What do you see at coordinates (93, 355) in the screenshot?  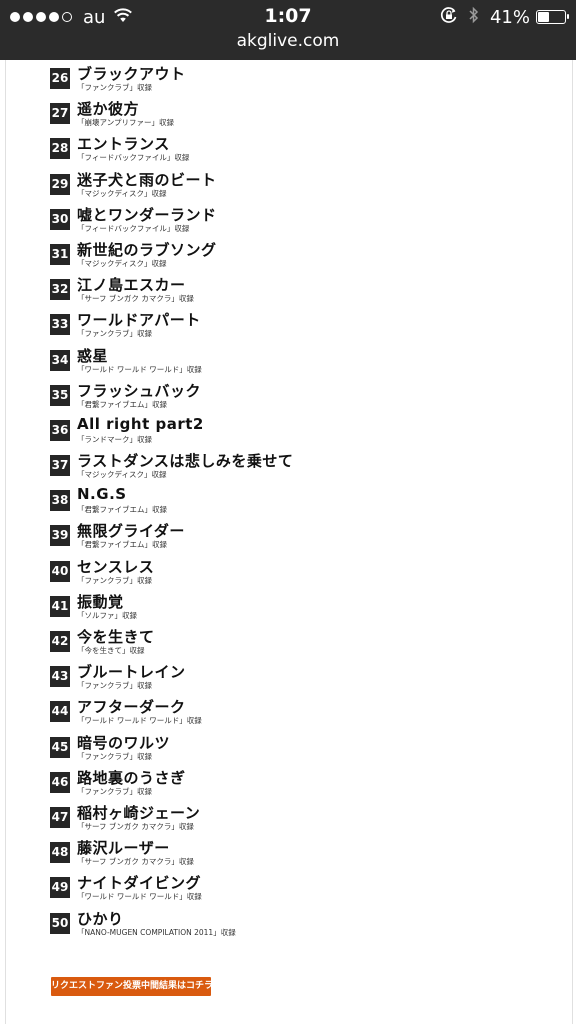 I see `song-title: 惑星` at bounding box center [93, 355].